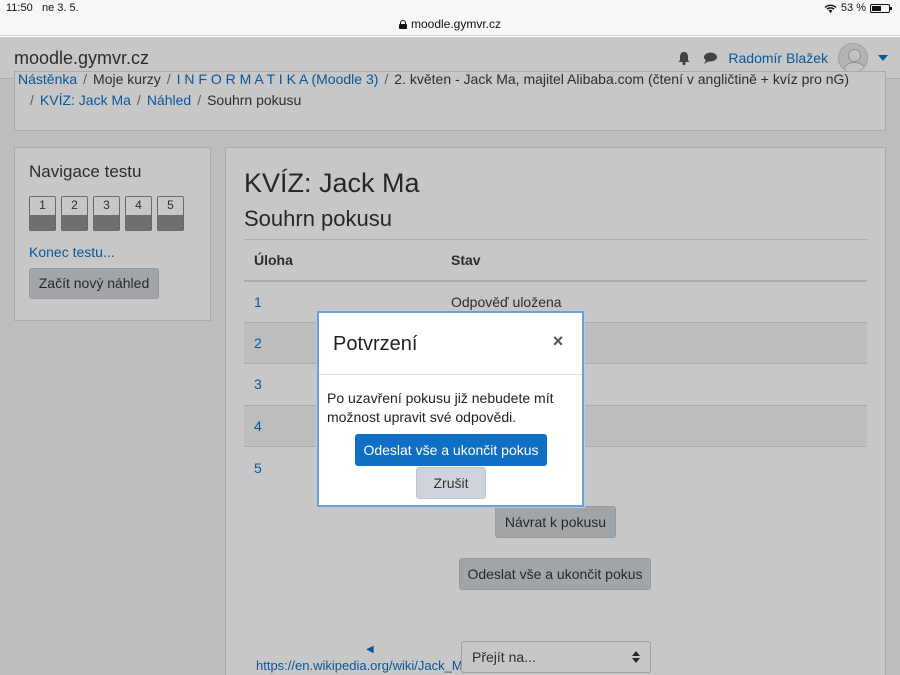 The image size is (900, 675). What do you see at coordinates (456, 24) in the screenshot?
I see `url-text: moodle.gymvr.cz` at bounding box center [456, 24].